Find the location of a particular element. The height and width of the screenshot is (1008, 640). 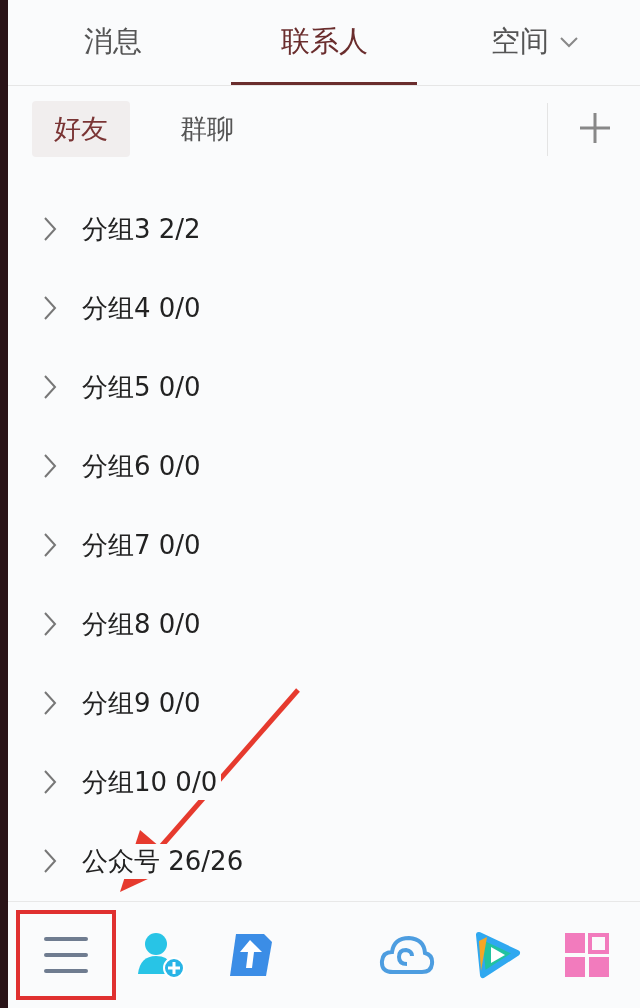

tab: 联系人 is located at coordinates (324, 42).